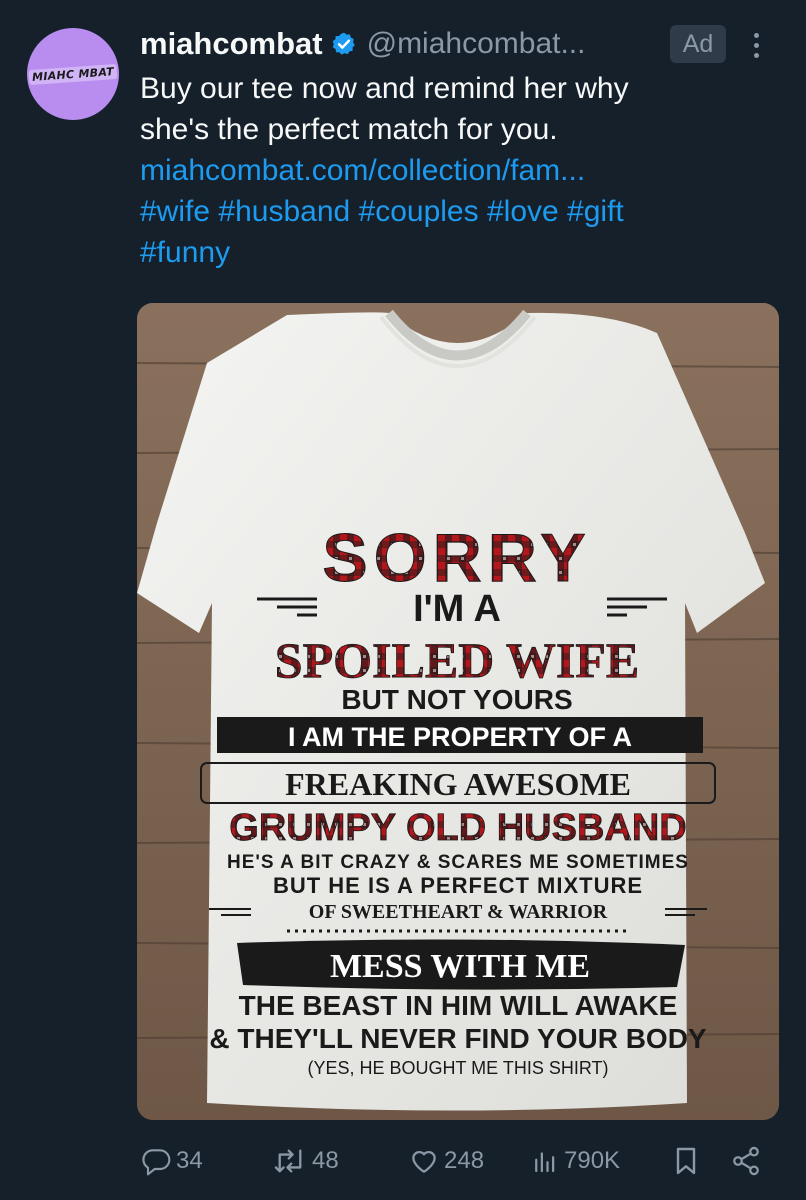 The width and height of the screenshot is (806, 1200). I want to click on verified-badge-icon, so click(344, 44).